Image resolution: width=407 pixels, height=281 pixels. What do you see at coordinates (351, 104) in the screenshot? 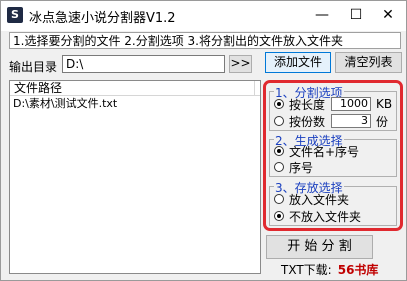
I see `length-input: 1000` at bounding box center [351, 104].